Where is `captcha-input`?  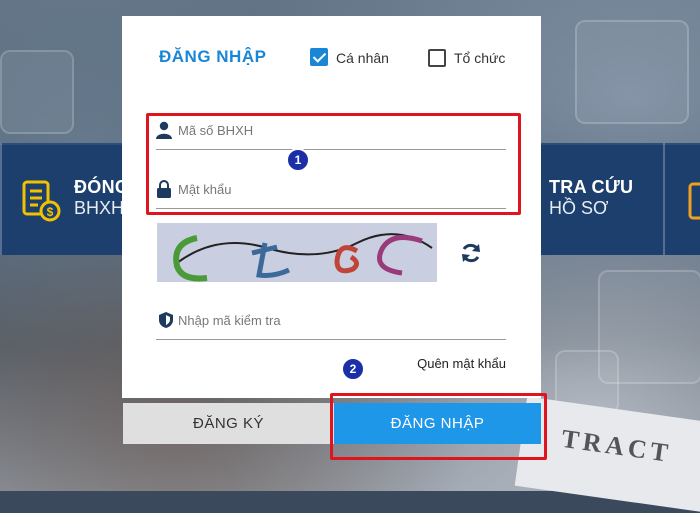 captcha-input is located at coordinates (338, 320).